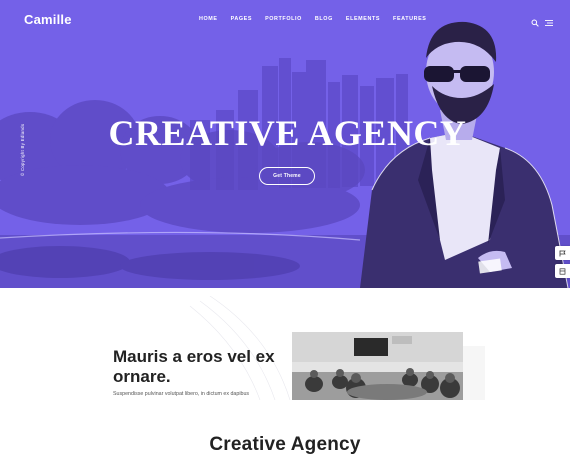 The image size is (570, 457). I want to click on header-icons, so click(542, 20).